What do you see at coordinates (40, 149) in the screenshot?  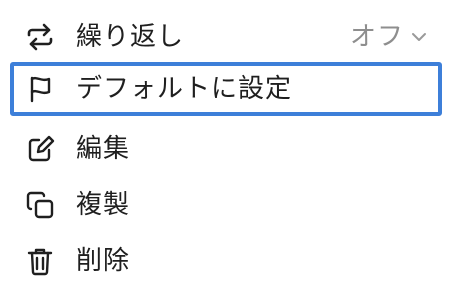 I see `edit-icon` at bounding box center [40, 149].